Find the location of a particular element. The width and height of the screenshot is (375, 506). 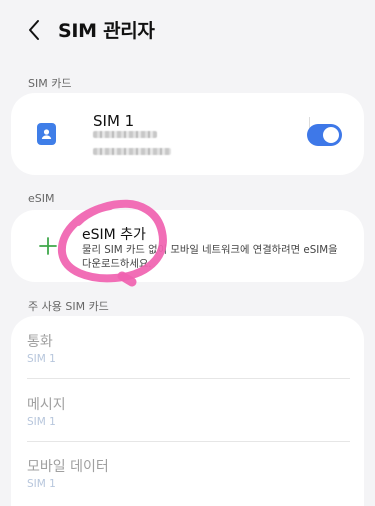

section-label-esim: eSIM is located at coordinates (41, 198).